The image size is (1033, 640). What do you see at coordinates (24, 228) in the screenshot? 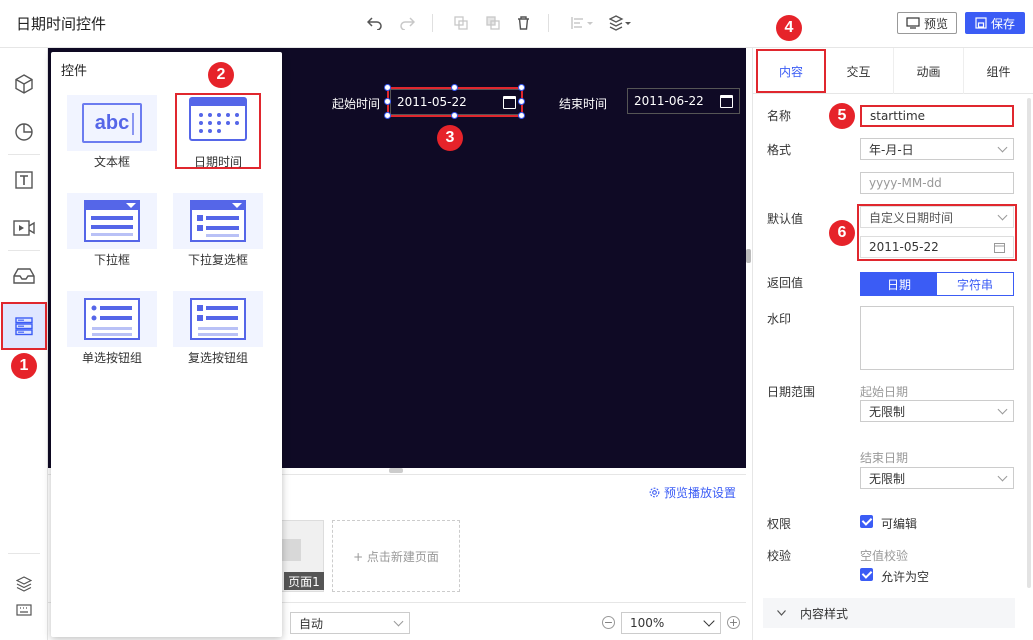
I see `media-icon` at bounding box center [24, 228].